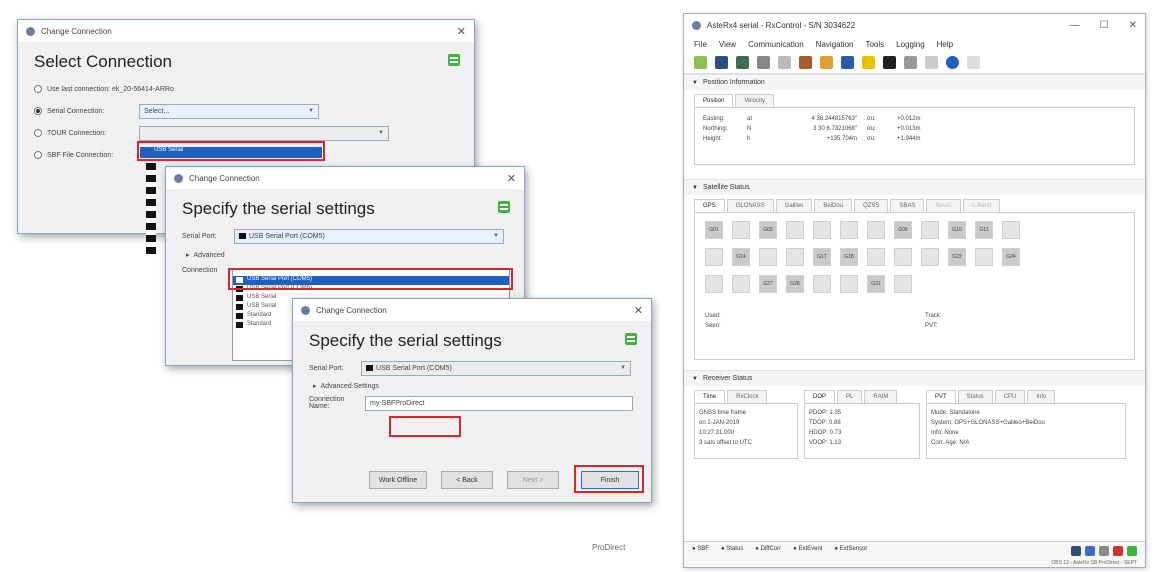  I want to click on doc-icon, so click(931, 62).